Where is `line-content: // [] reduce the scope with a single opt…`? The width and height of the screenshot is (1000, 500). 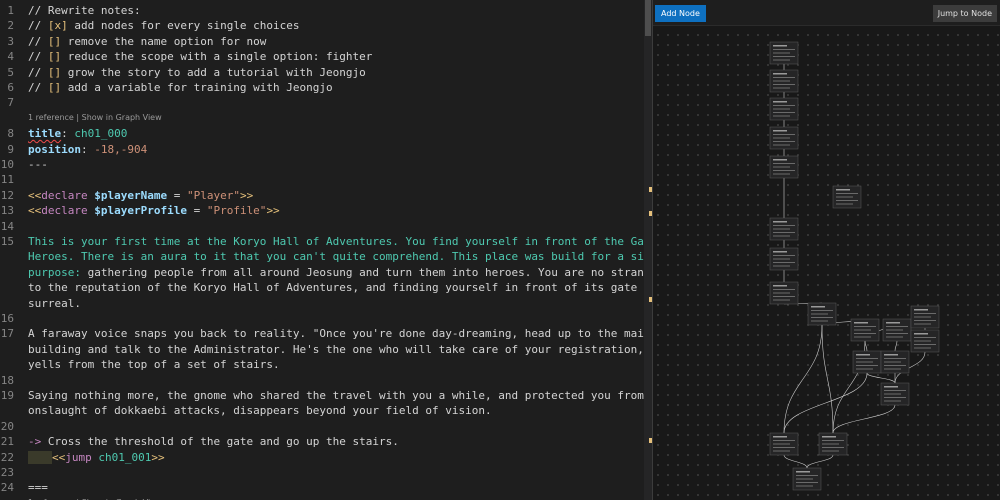 line-content: // [] reduce the scope with a single opt… is located at coordinates (200, 56).